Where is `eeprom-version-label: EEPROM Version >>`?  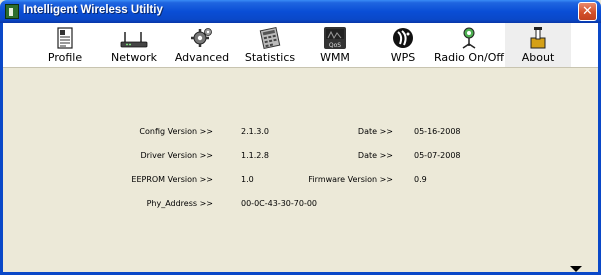 eeprom-version-label: EEPROM Version >> is located at coordinates (172, 179).